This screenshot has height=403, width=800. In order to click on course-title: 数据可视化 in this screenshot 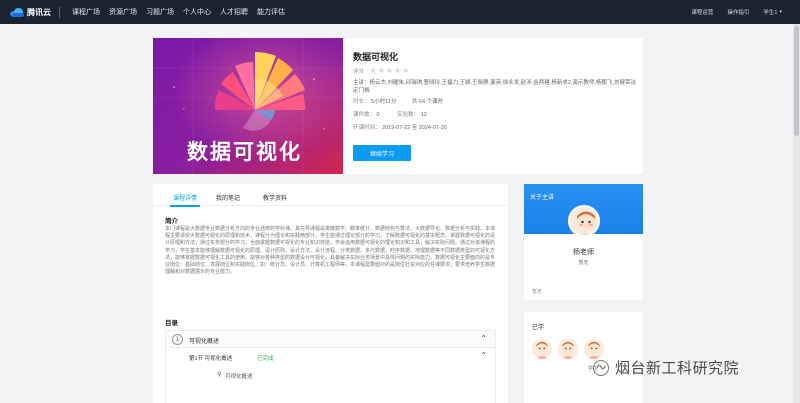, I will do `click(376, 57)`.